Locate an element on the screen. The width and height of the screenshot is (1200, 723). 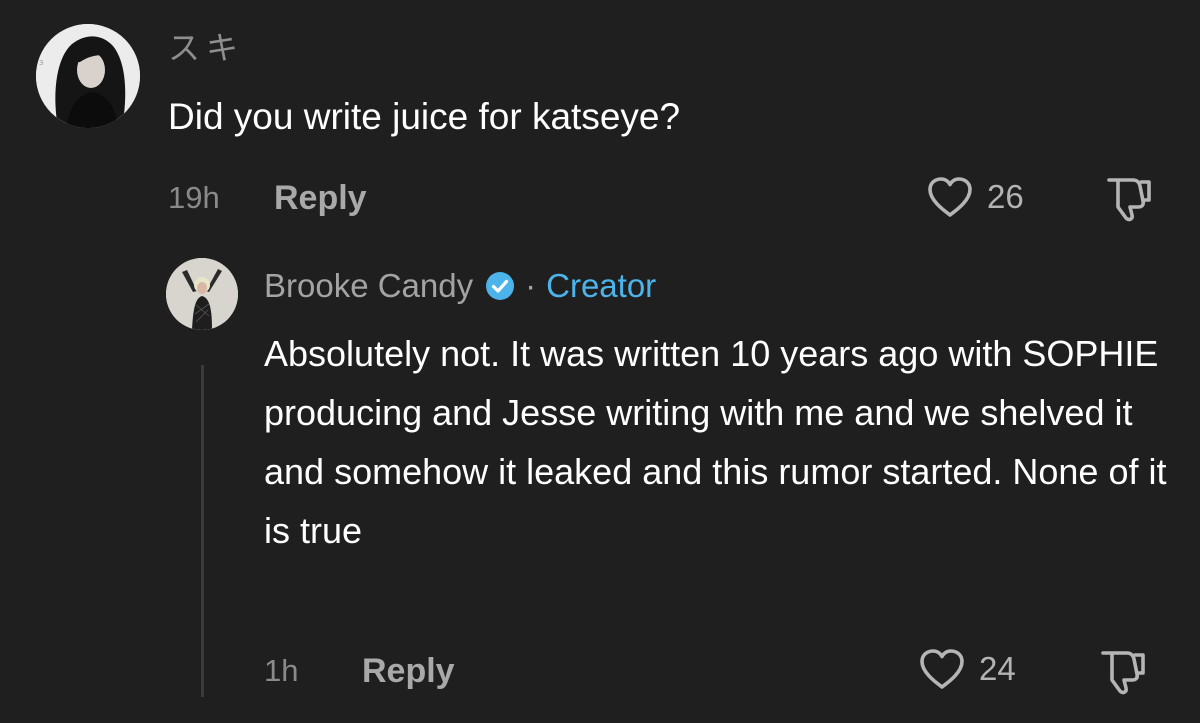
reply-reply-button: Reply is located at coordinates (408, 671).